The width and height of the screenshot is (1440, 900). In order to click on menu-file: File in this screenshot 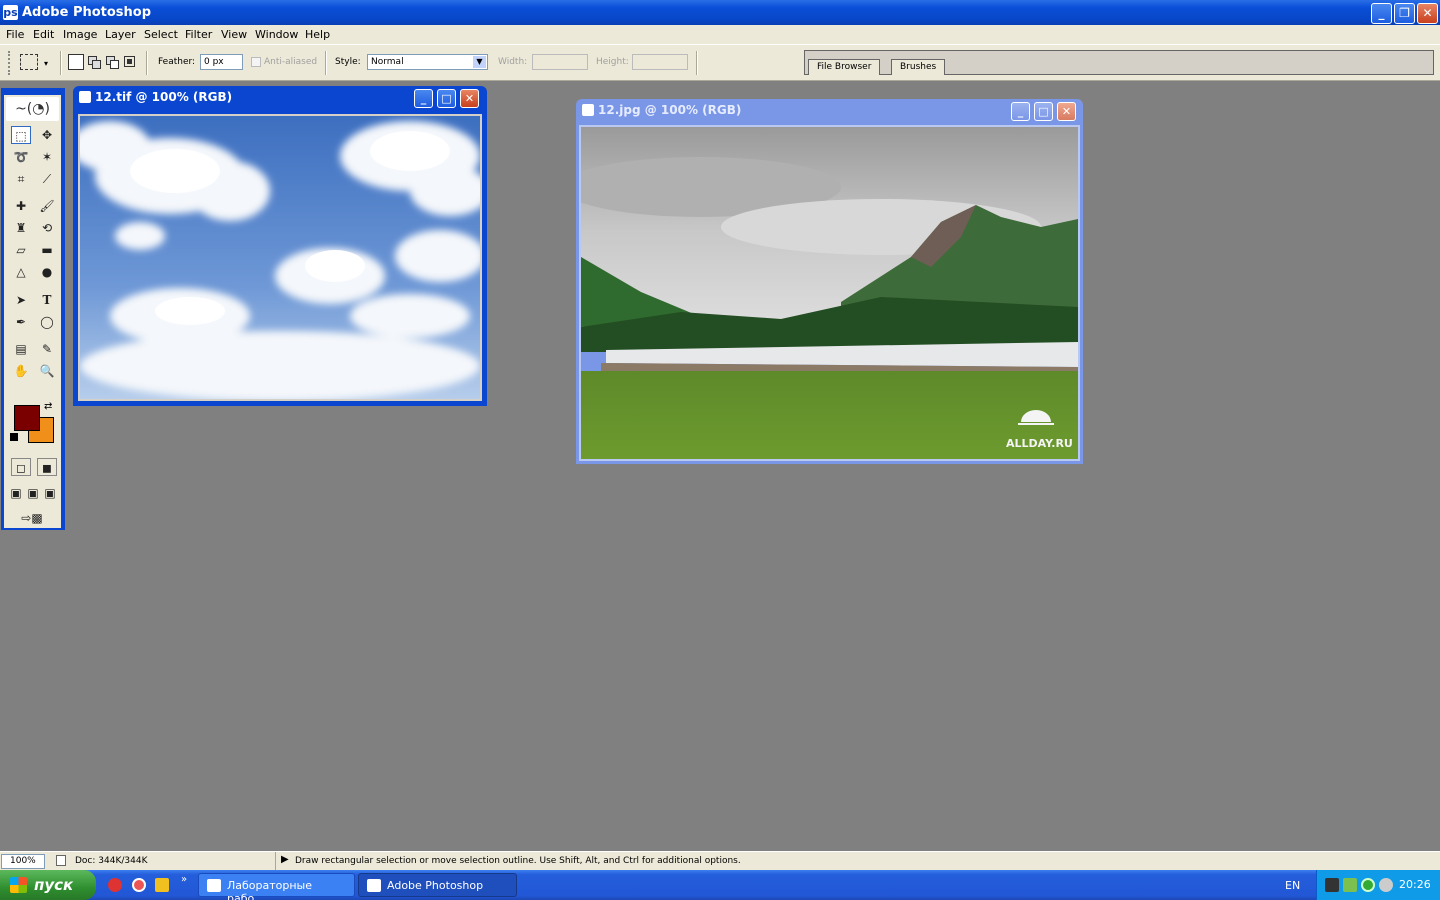, I will do `click(15, 34)`.